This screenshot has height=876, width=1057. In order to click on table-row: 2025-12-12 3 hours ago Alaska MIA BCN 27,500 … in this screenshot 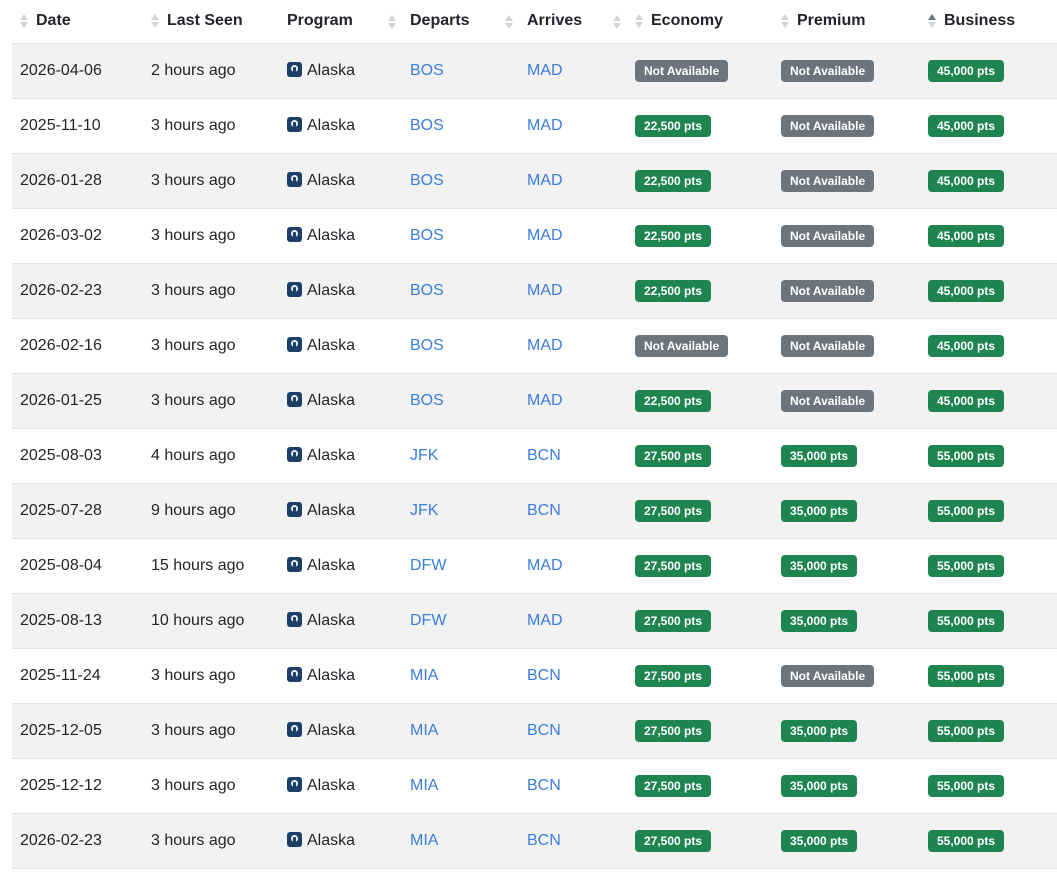, I will do `click(534, 786)`.